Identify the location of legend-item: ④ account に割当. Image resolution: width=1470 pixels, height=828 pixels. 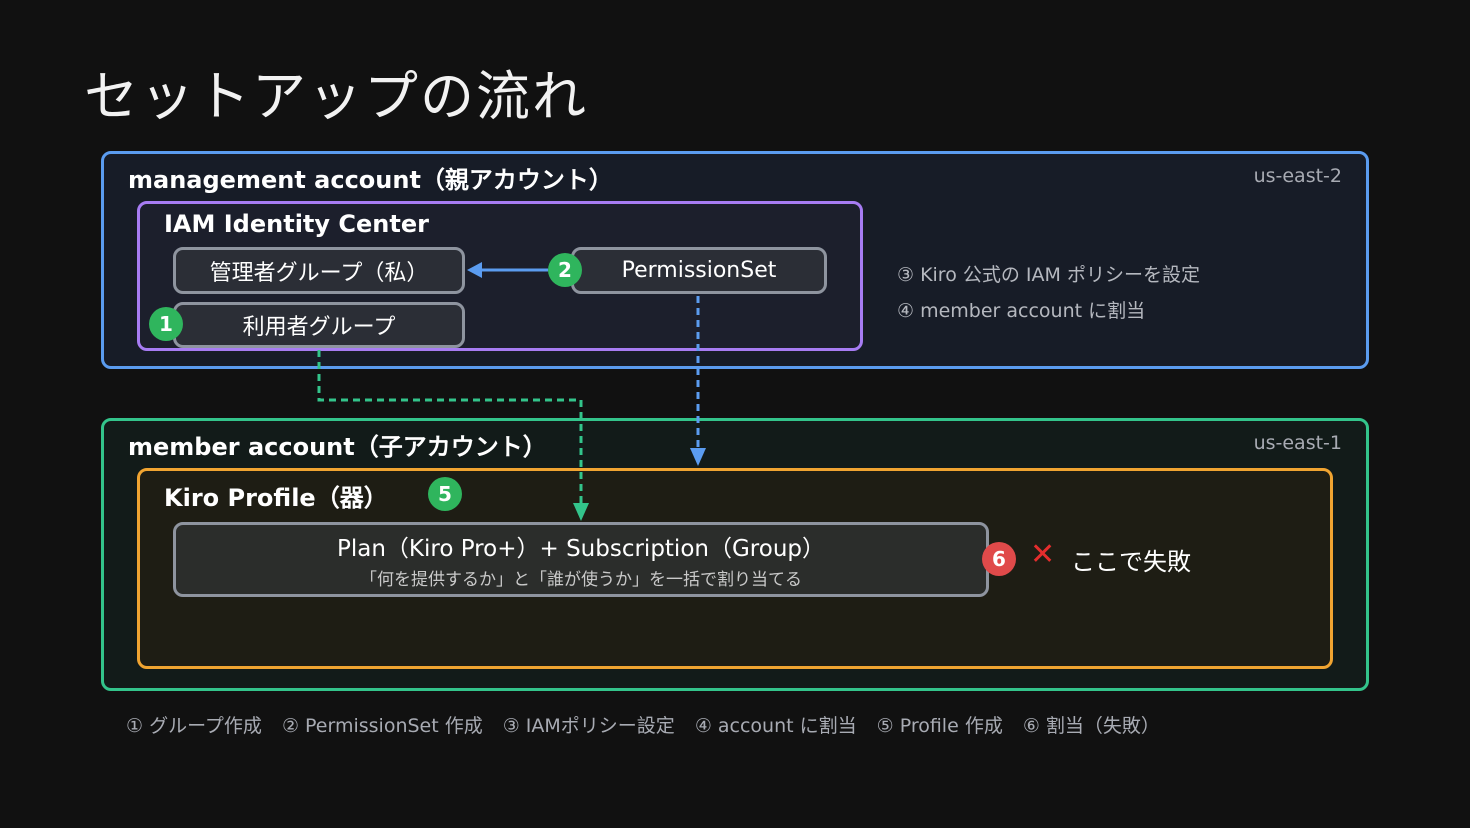
(775, 726).